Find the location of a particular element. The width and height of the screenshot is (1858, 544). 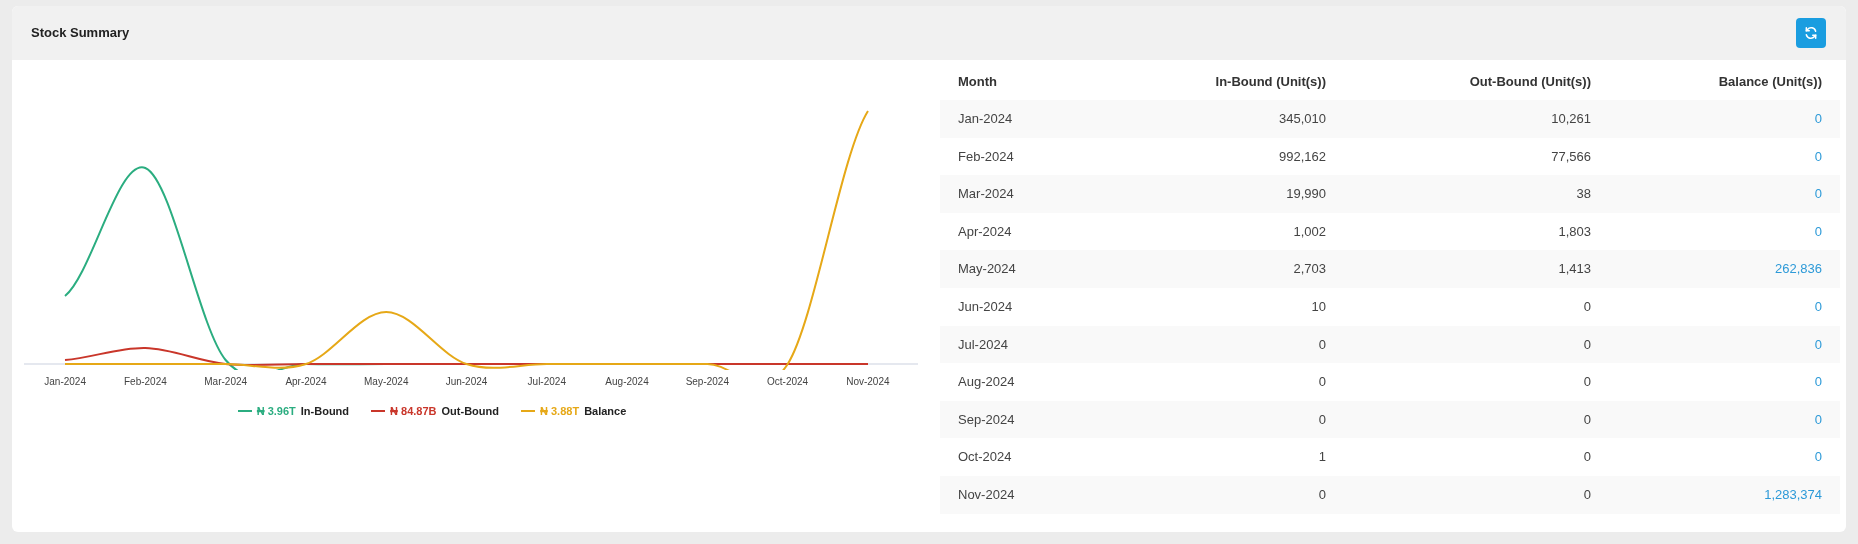

axis-label: May-2024 is located at coordinates (386, 382).